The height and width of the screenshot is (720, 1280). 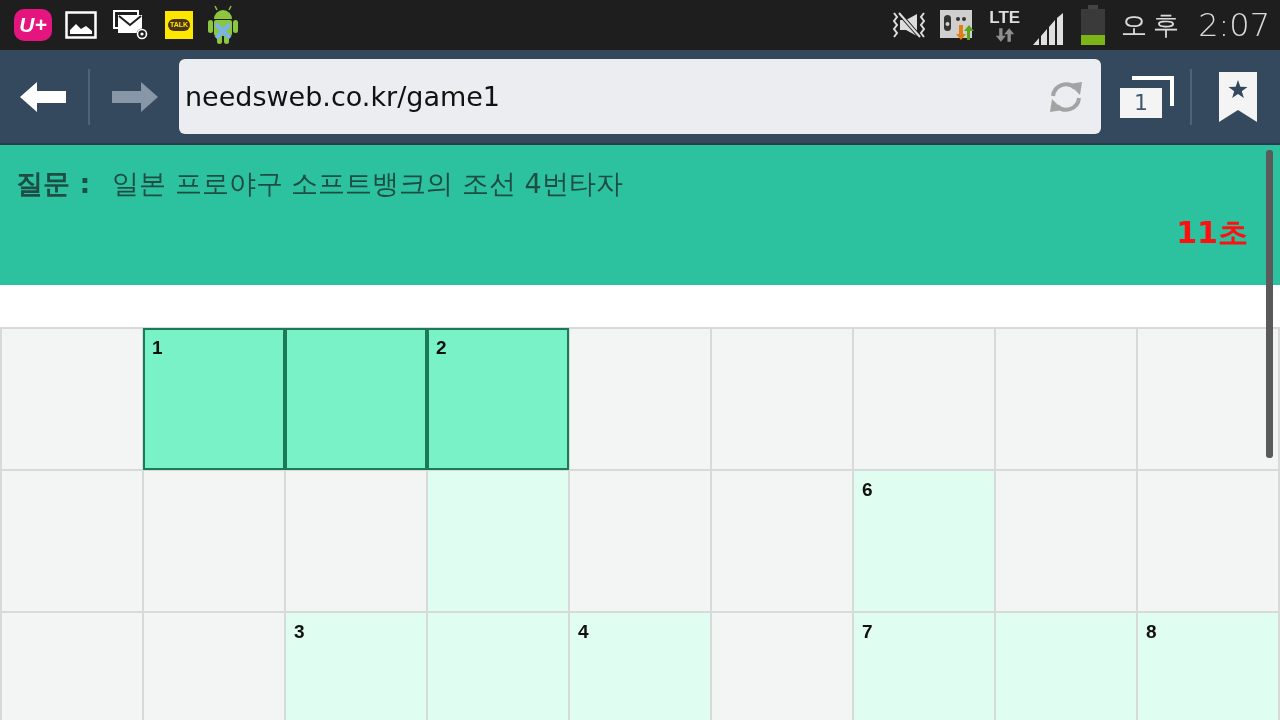 What do you see at coordinates (1093, 25) in the screenshot?
I see `battery-icon` at bounding box center [1093, 25].